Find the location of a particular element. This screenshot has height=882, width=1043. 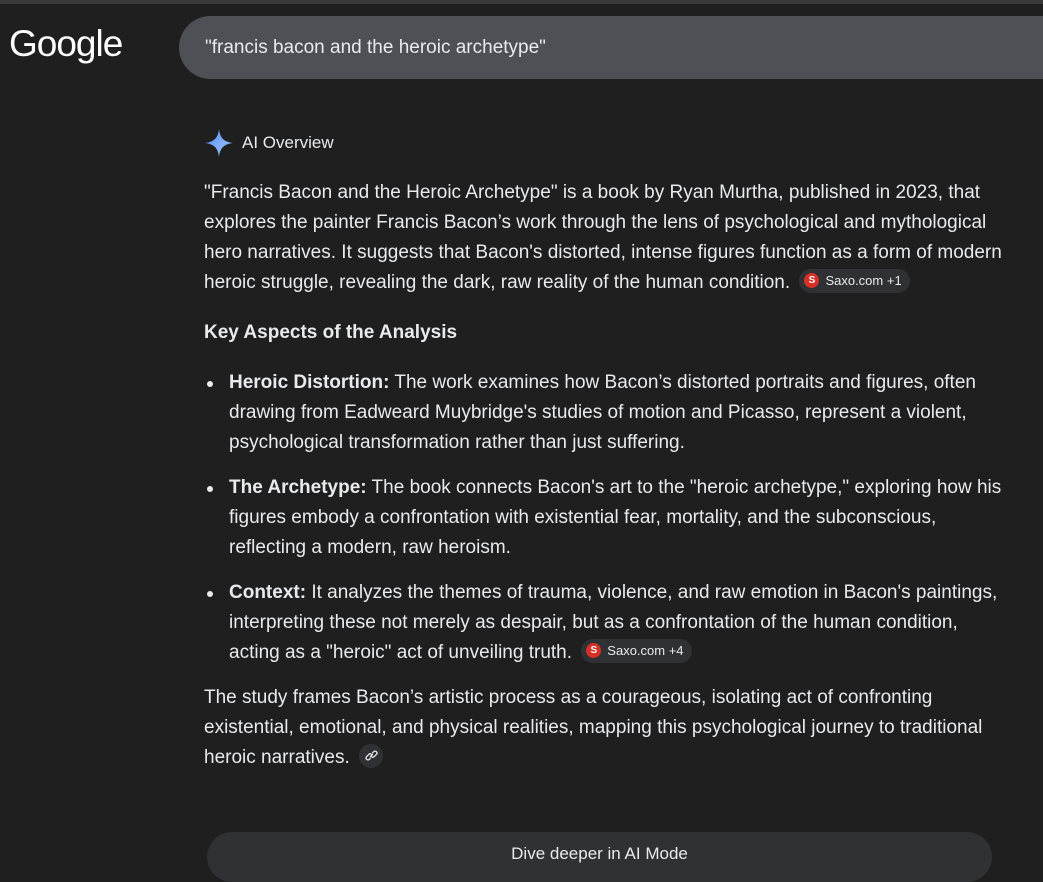

link-icon is located at coordinates (371, 755).